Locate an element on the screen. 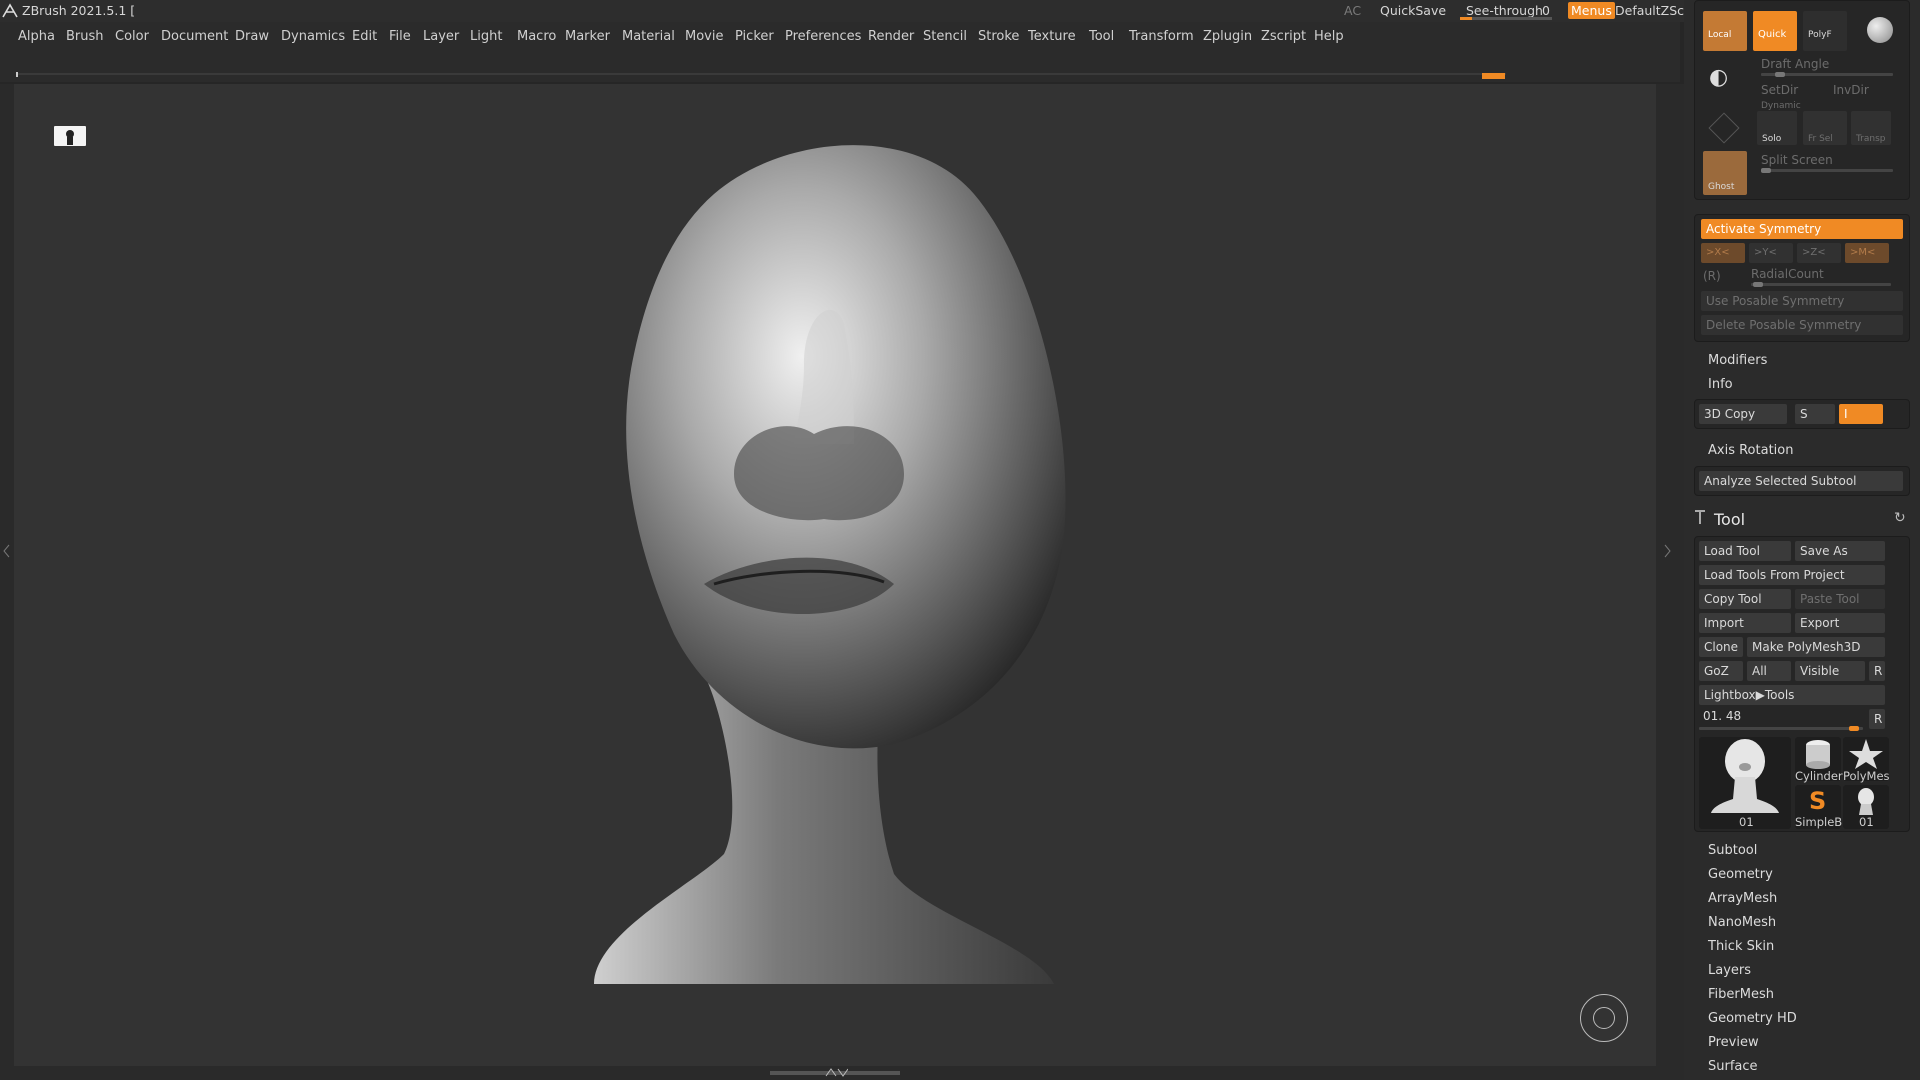  ac-label: AC is located at coordinates (1352, 10).